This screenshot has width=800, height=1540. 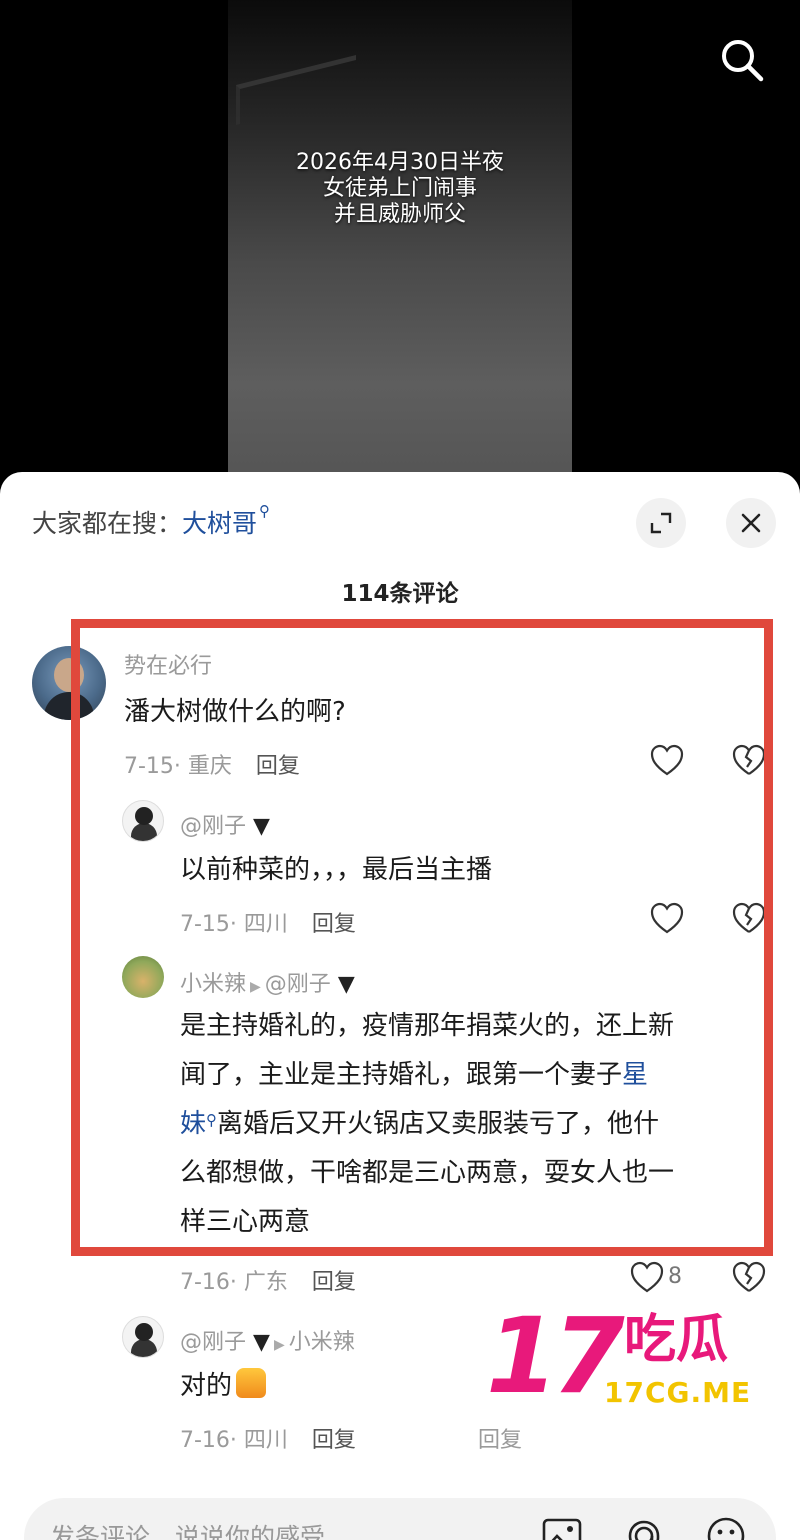 I want to click on video-frame, so click(x=400, y=240).